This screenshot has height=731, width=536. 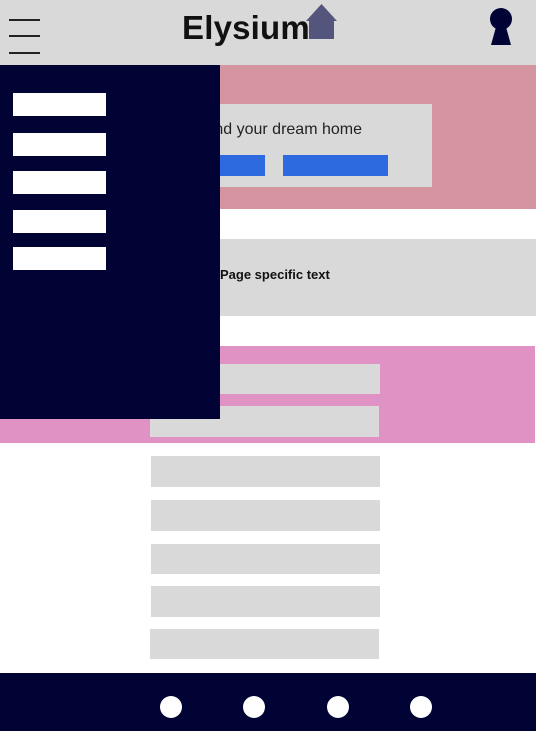 What do you see at coordinates (281, 129) in the screenshot?
I see `hero-tagline: Find your dream home` at bounding box center [281, 129].